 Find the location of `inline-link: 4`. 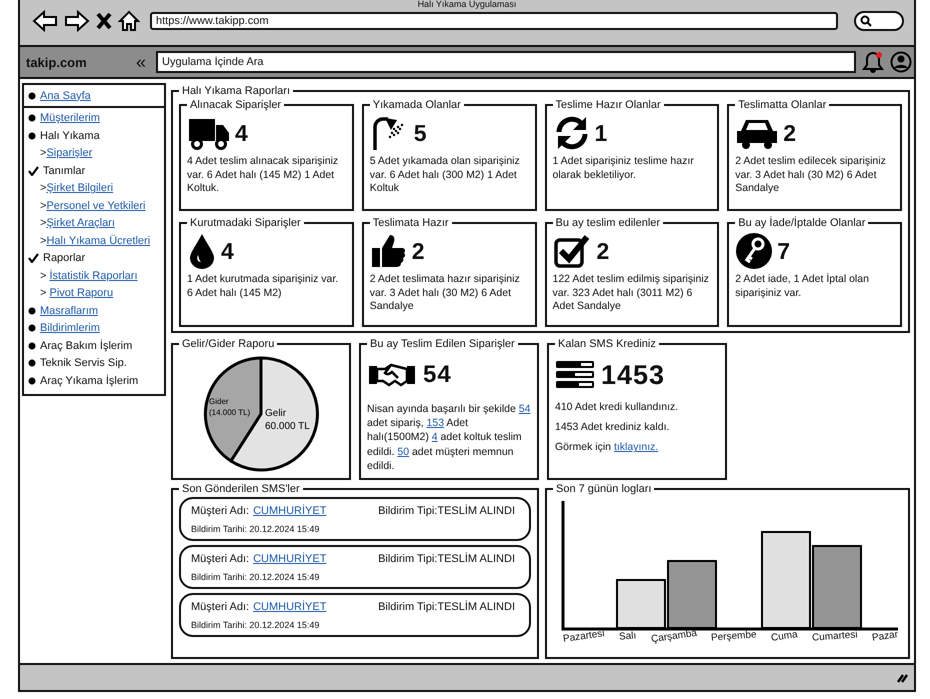

inline-link: 4 is located at coordinates (435, 437).